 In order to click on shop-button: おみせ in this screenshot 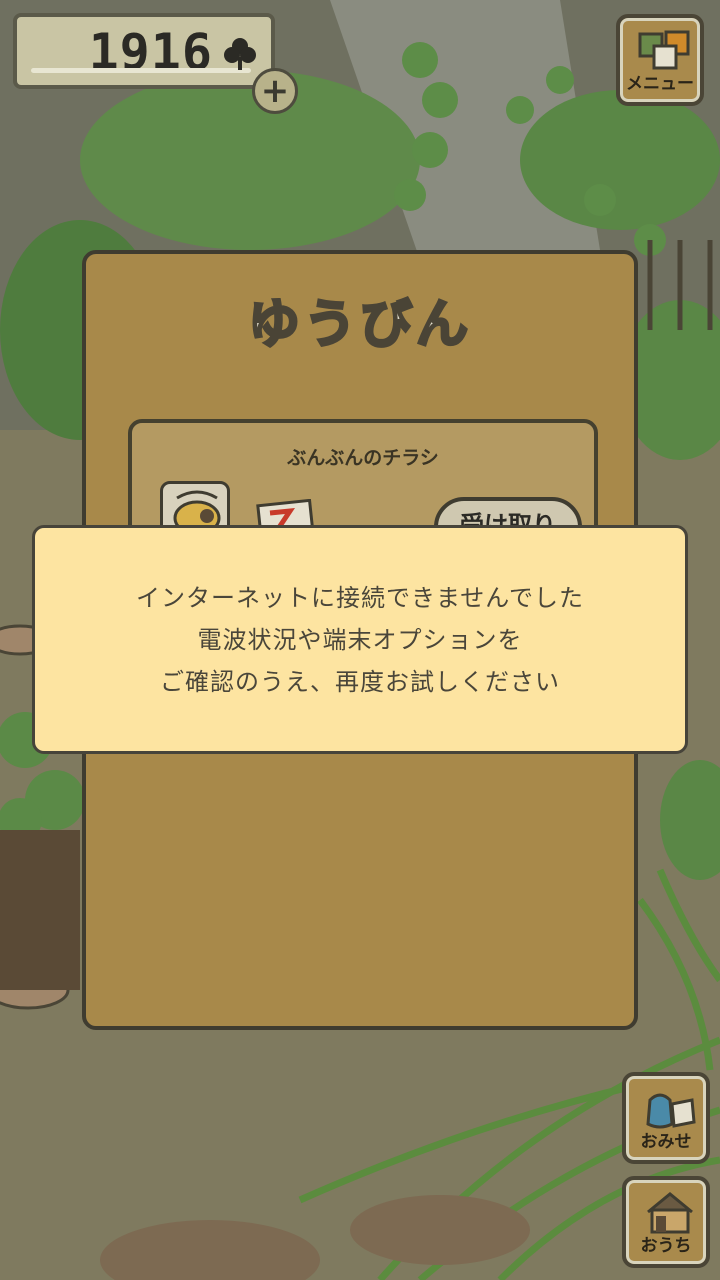, I will do `click(666, 1118)`.